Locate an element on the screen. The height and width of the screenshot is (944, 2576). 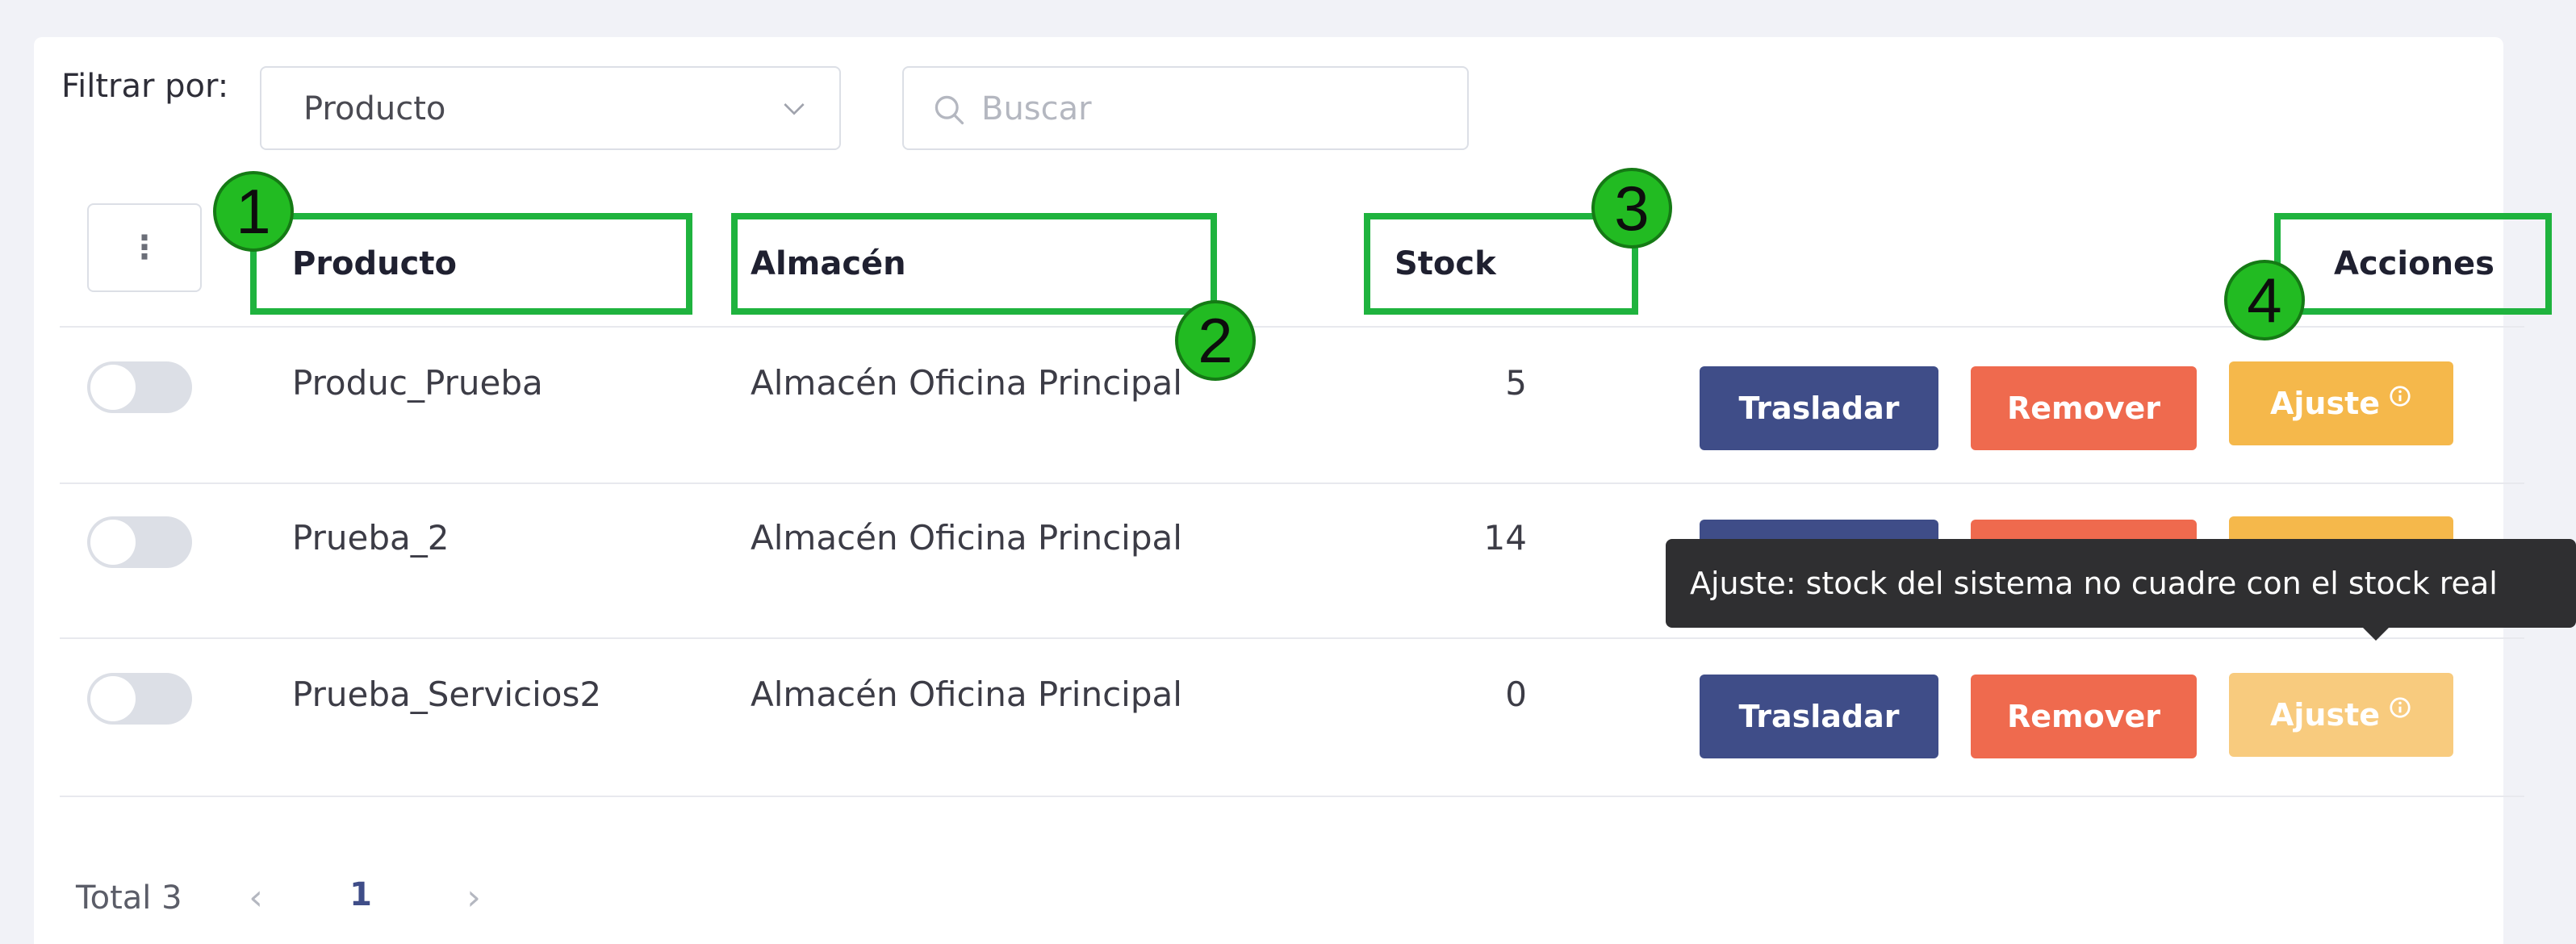
filter-select: Producto is located at coordinates (550, 108).